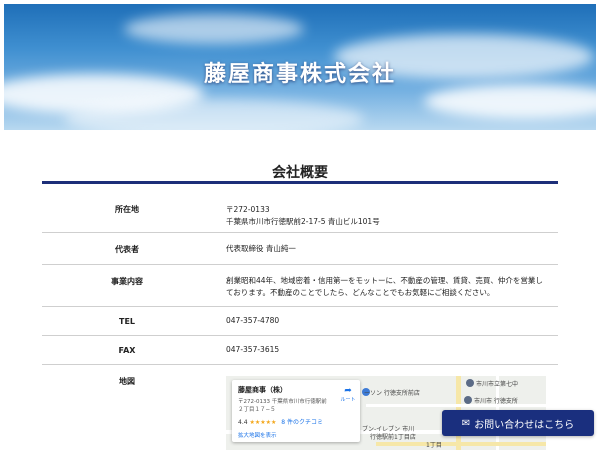  What do you see at coordinates (468, 400) in the screenshot?
I see `office-pin-icon` at bounding box center [468, 400].